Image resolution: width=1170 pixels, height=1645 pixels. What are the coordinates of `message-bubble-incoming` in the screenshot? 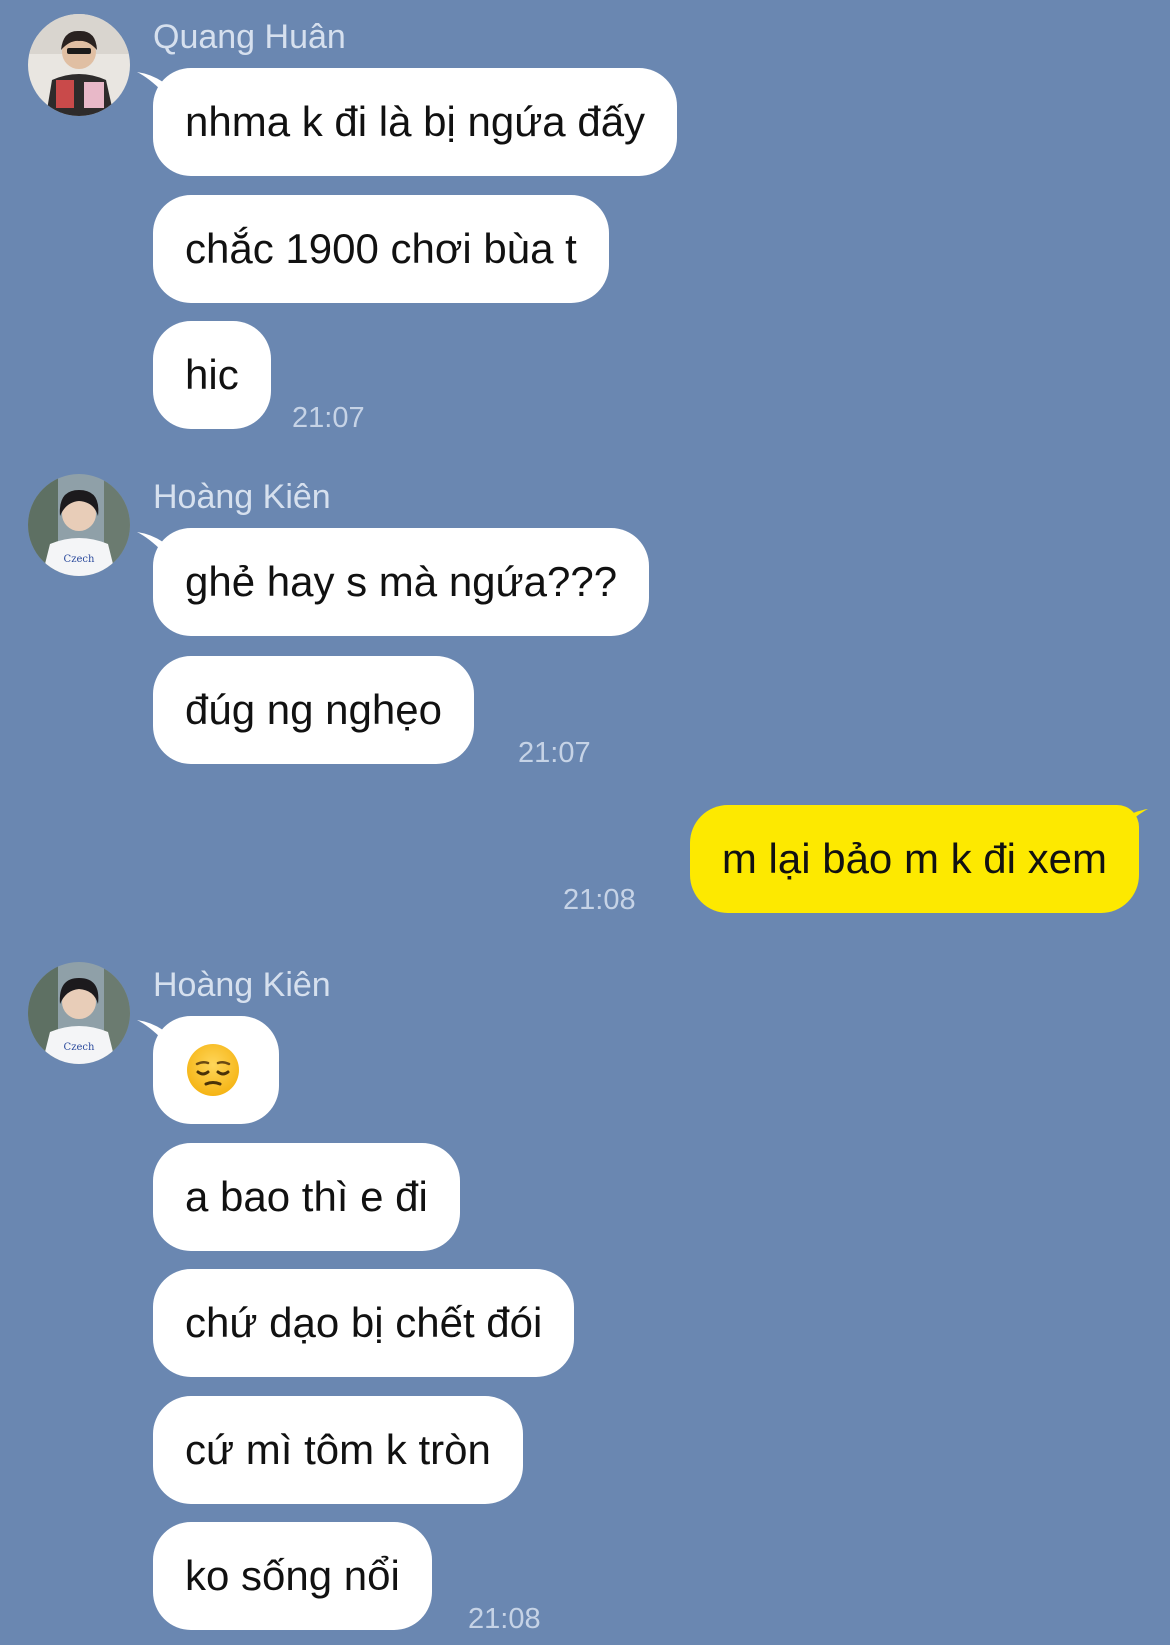 It's located at (216, 1070).